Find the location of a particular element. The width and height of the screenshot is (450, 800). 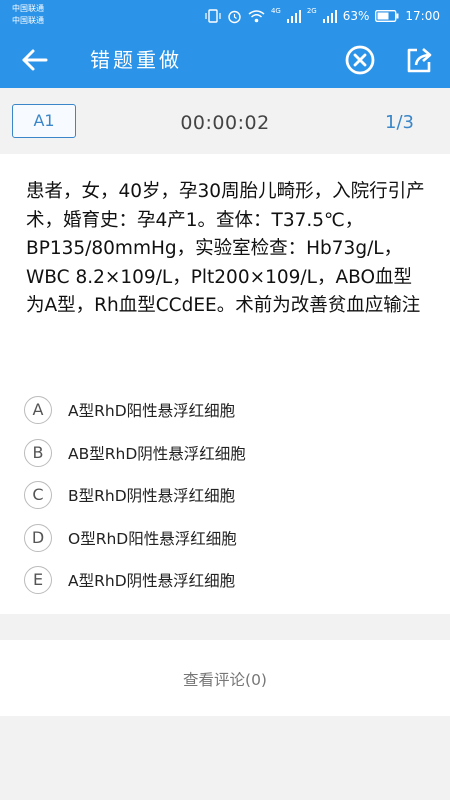

back-arrow-icon is located at coordinates (35, 60).